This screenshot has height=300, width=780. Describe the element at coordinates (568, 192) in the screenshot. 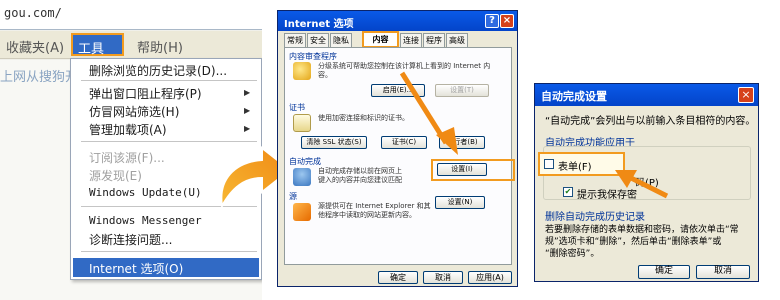

I see `prompt-save-checkbox: ✔` at that location.